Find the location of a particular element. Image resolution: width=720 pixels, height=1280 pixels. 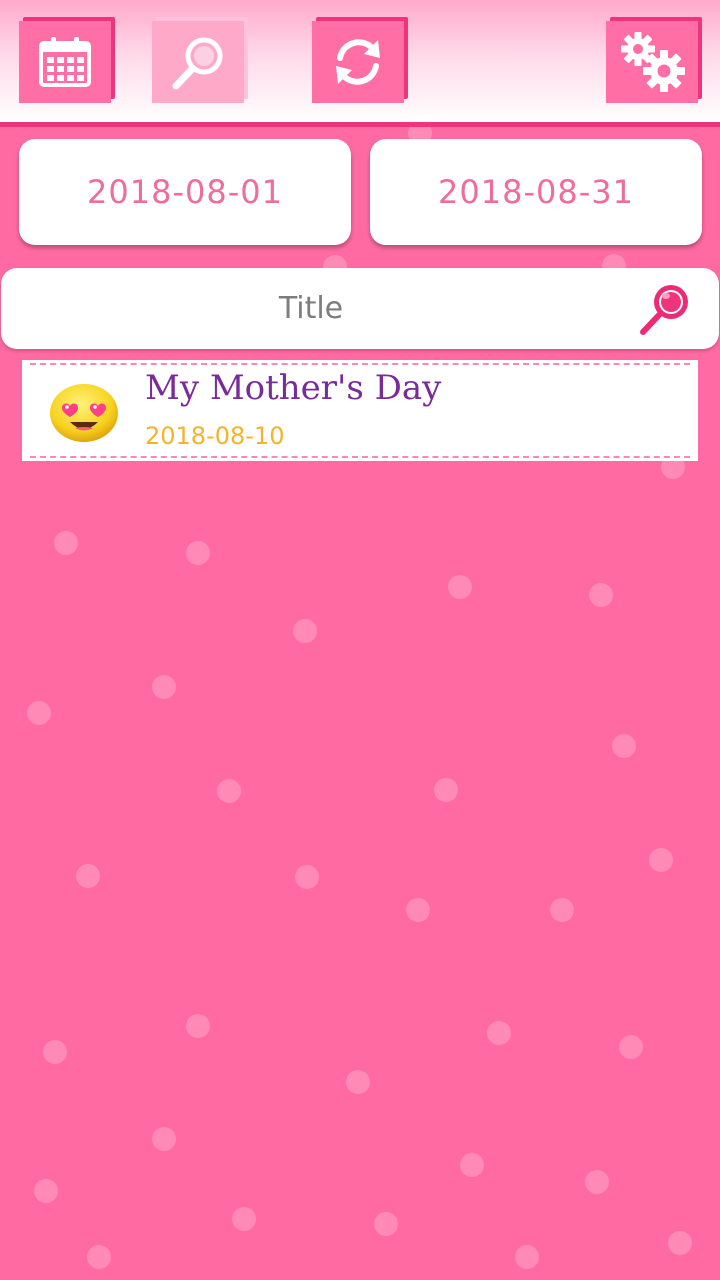

settings-button is located at coordinates (654, 60).